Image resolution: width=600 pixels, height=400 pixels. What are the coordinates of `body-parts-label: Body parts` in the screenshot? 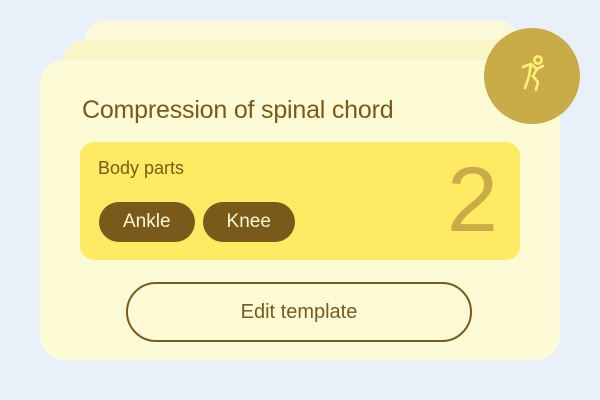 It's located at (141, 168).